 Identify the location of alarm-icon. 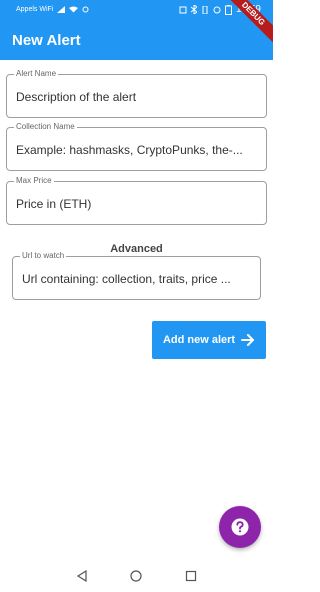
(217, 9).